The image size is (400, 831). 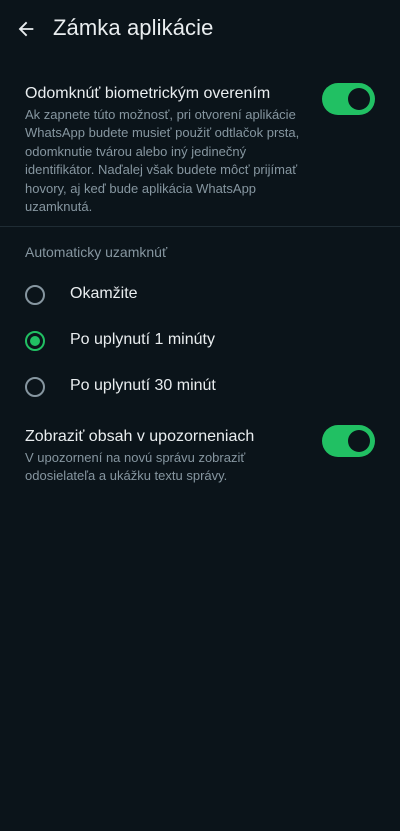 I want to click on app-bar: Zámka aplikácie, so click(x=200, y=29).